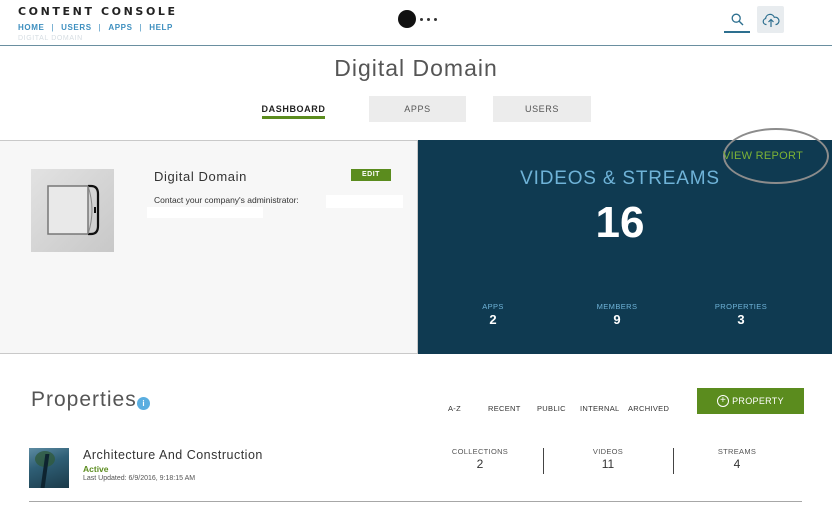 This screenshot has width=832, height=512. Describe the element at coordinates (161, 27) in the screenshot. I see `nav-help-link: HELP` at that location.